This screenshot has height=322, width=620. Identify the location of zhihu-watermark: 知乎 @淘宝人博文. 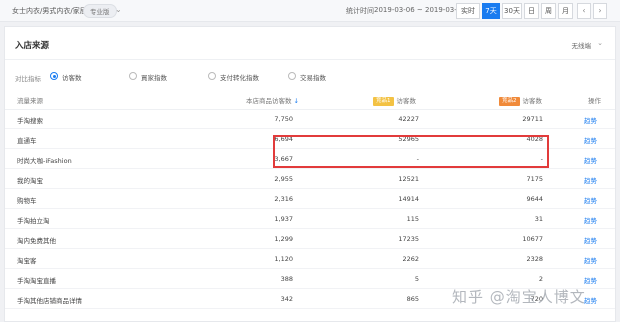
(519, 297).